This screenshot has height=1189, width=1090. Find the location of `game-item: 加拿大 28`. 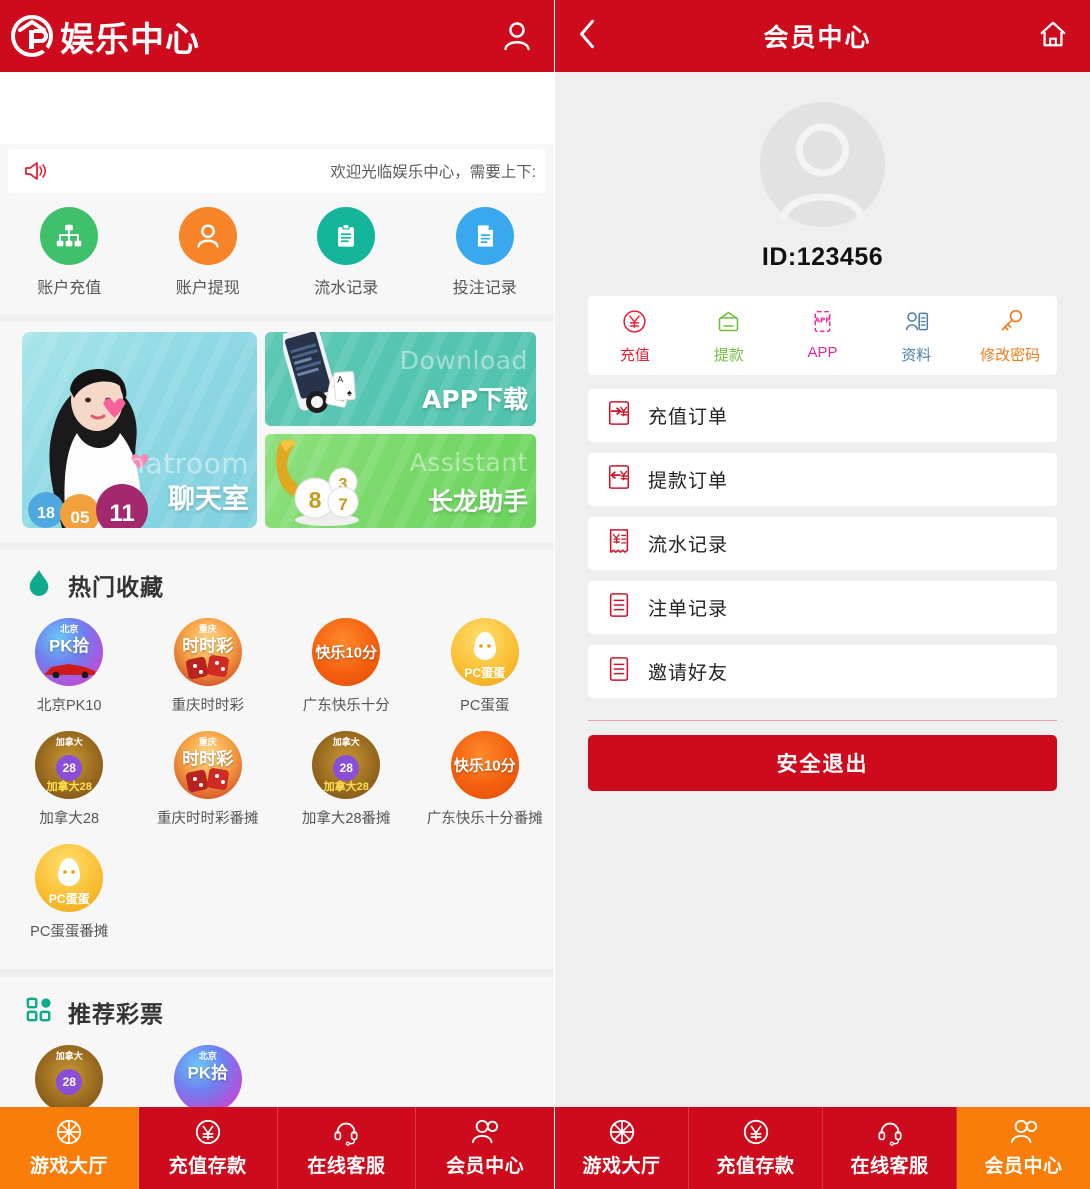

game-item: 加拿大 28 is located at coordinates (69, 1079).